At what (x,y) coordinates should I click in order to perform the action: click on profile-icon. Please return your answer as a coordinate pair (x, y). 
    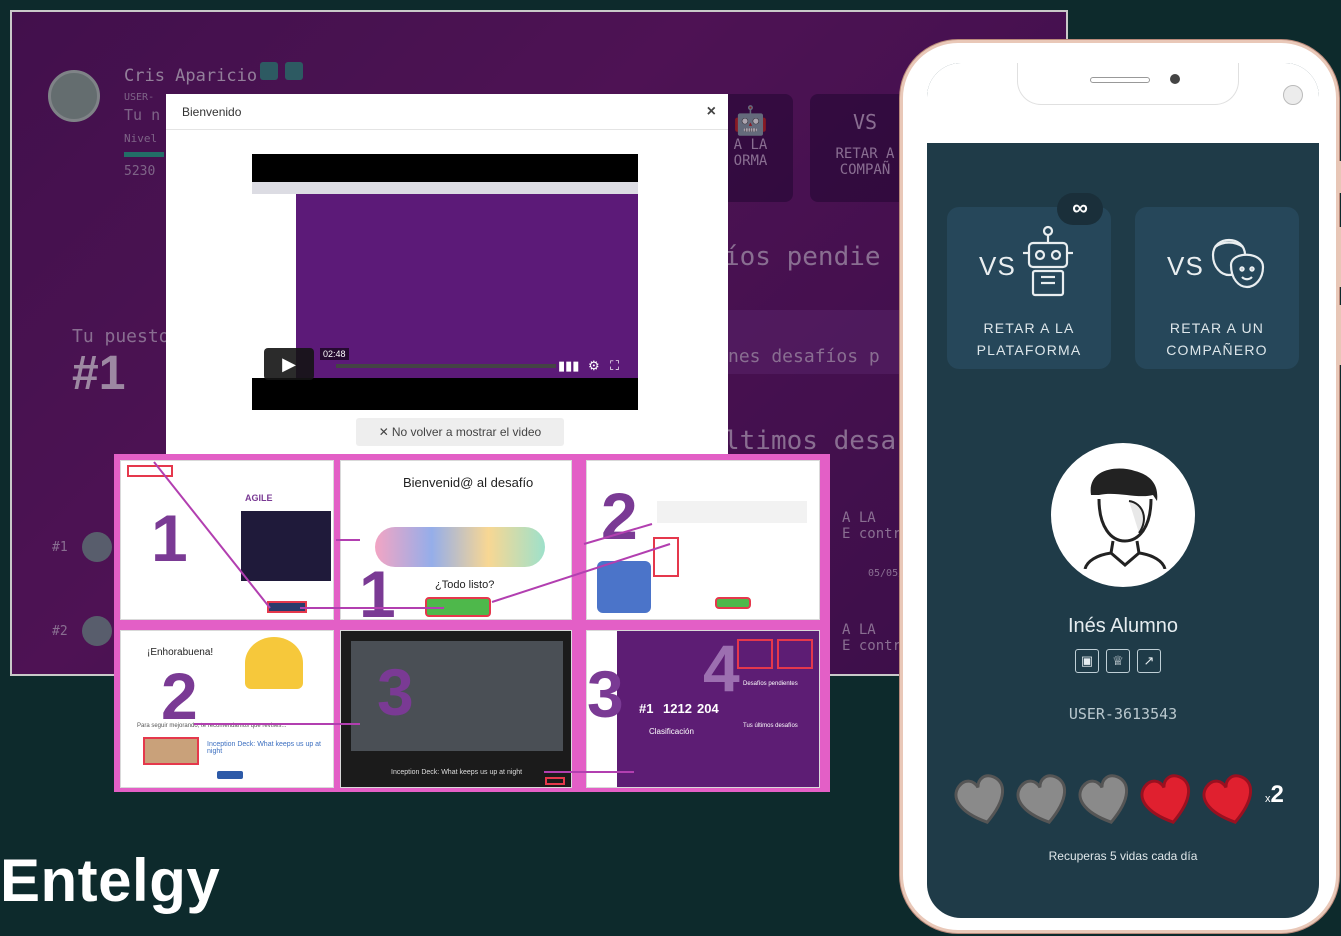
    Looking at the image, I should click on (1293, 95).